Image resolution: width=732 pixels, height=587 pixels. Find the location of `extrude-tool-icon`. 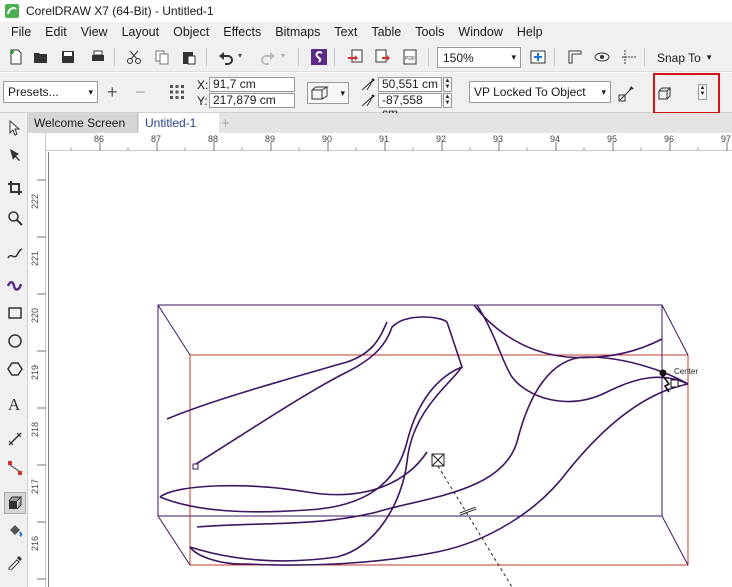

extrude-tool-icon is located at coordinates (15, 503).